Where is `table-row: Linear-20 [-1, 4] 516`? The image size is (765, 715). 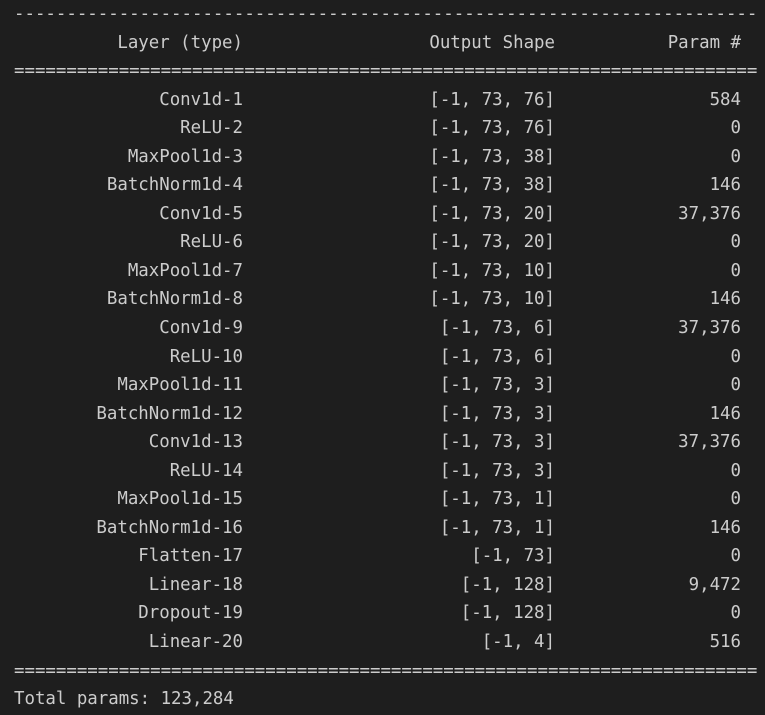 table-row: Linear-20 [-1, 4] 516 is located at coordinates (389, 642).